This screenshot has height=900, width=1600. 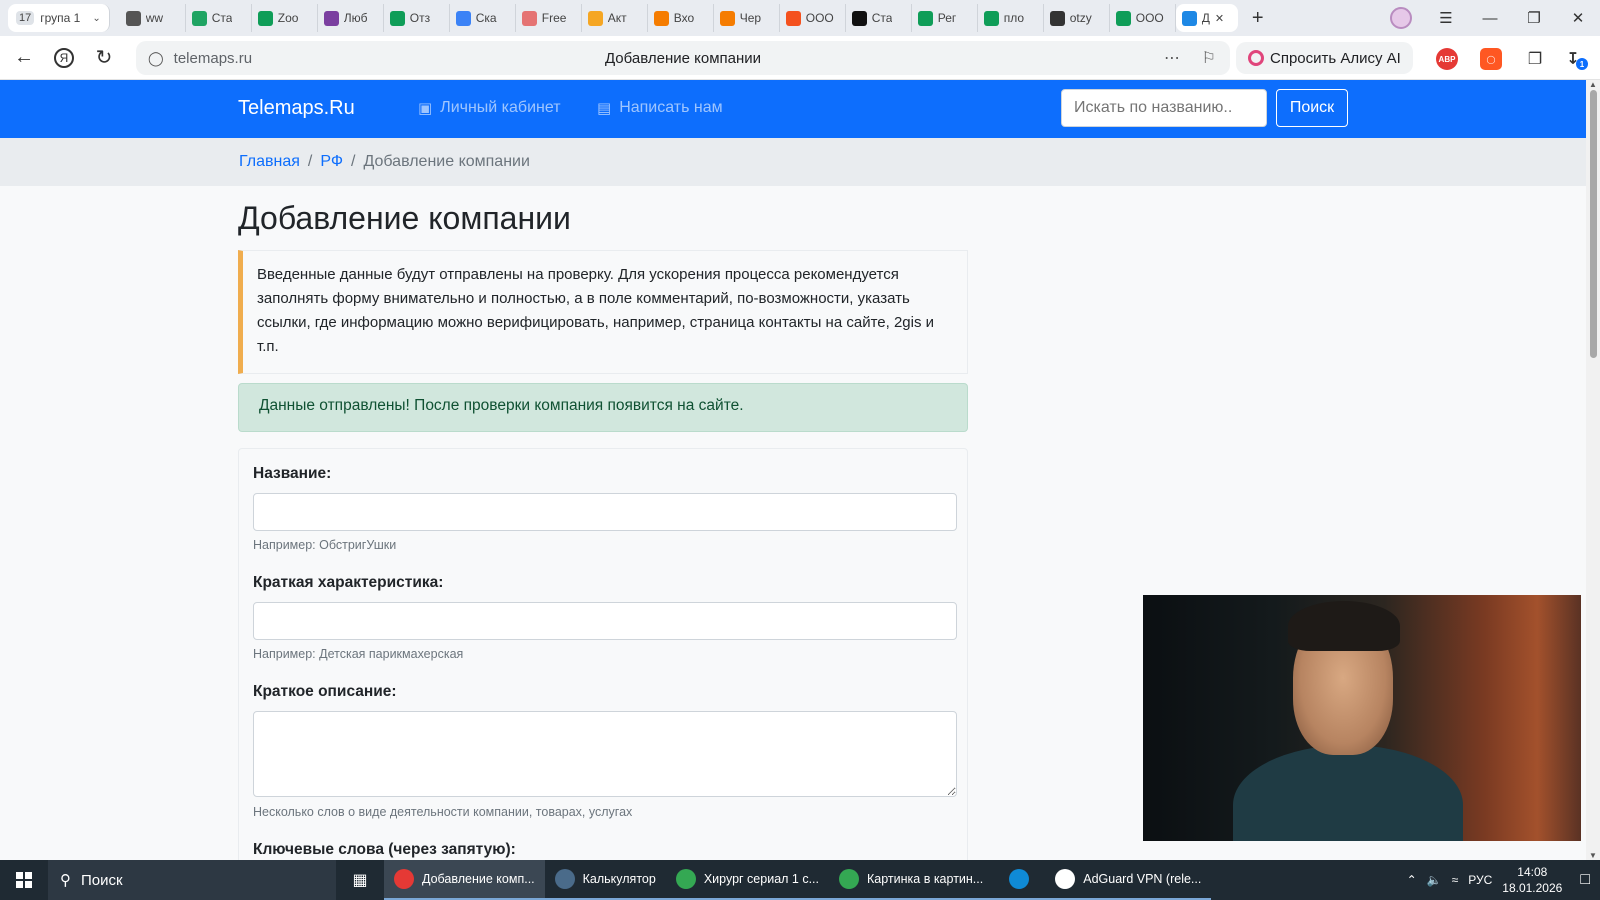 What do you see at coordinates (747, 18) in the screenshot?
I see `browser-tab: Чер` at bounding box center [747, 18].